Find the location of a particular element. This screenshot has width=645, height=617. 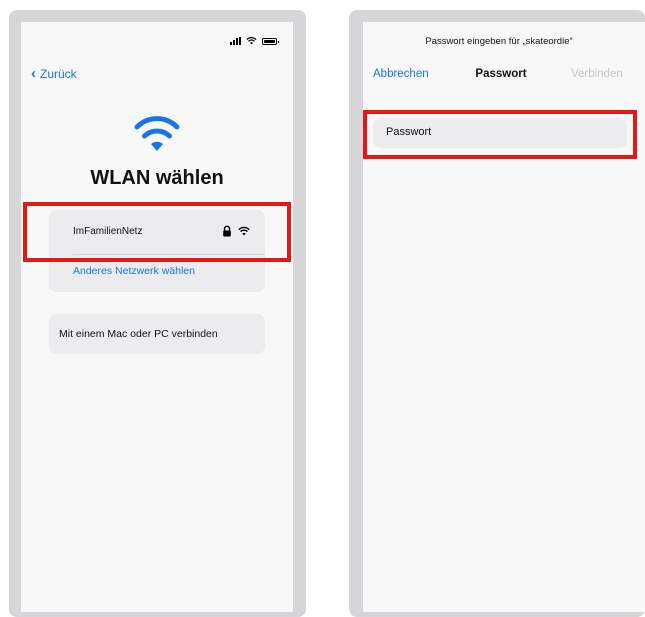

wifi-icon is located at coordinates (251, 41).